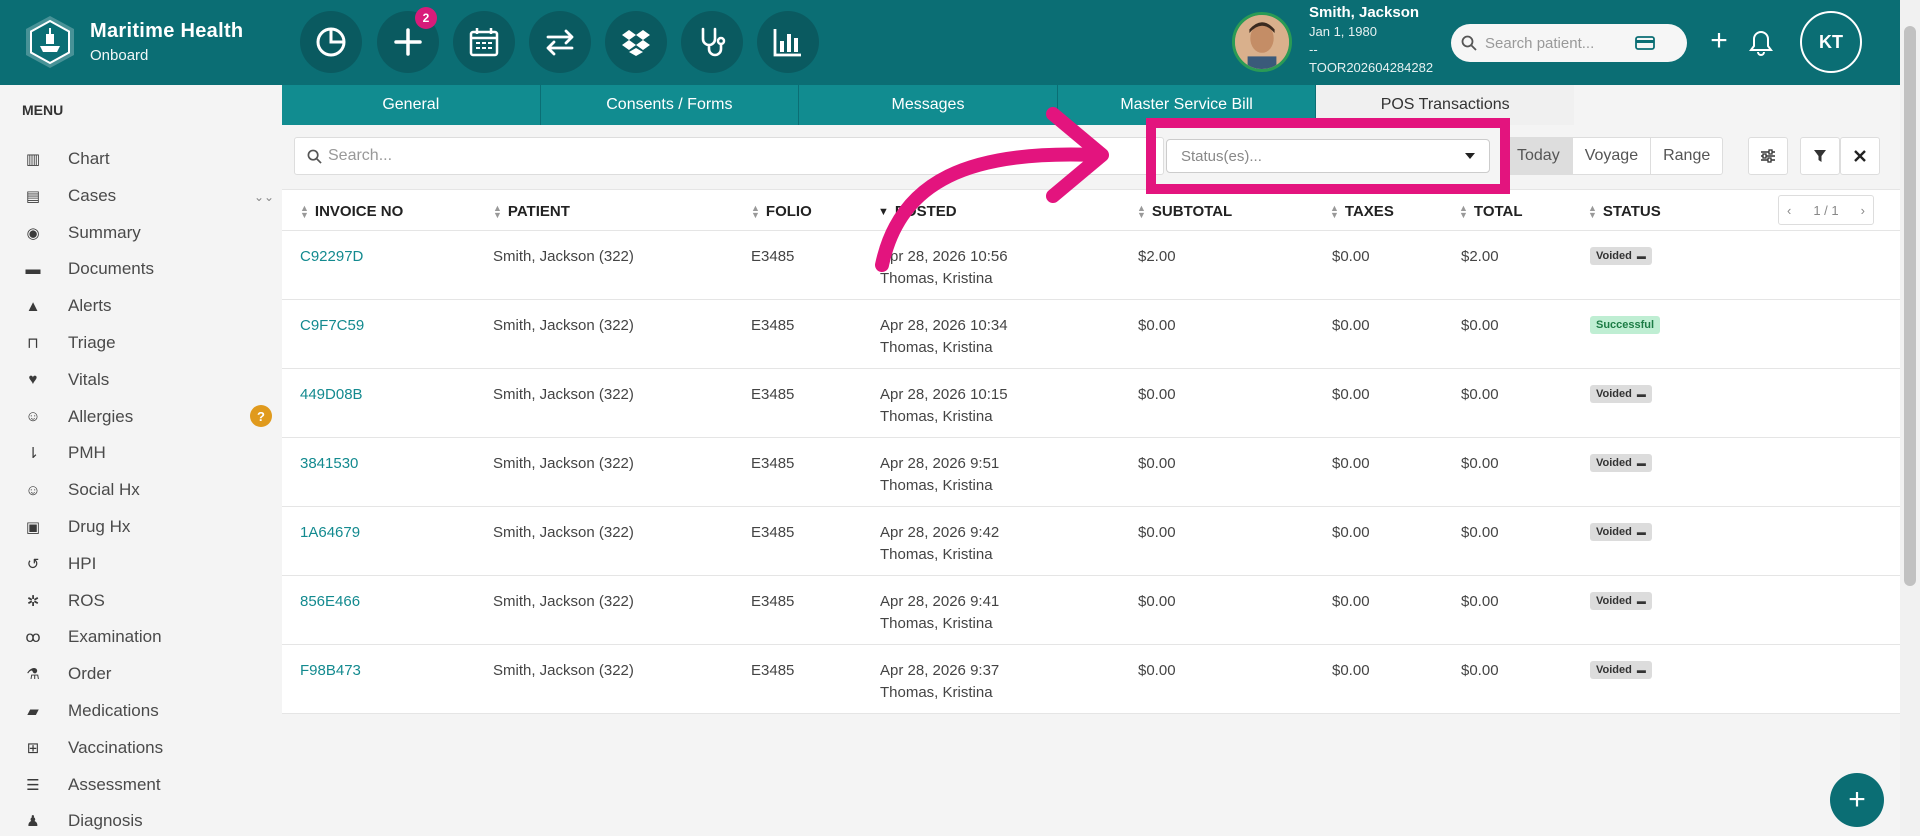 Image resolution: width=1920 pixels, height=836 pixels. What do you see at coordinates (1686, 156) in the screenshot?
I see `segment-range: Range` at bounding box center [1686, 156].